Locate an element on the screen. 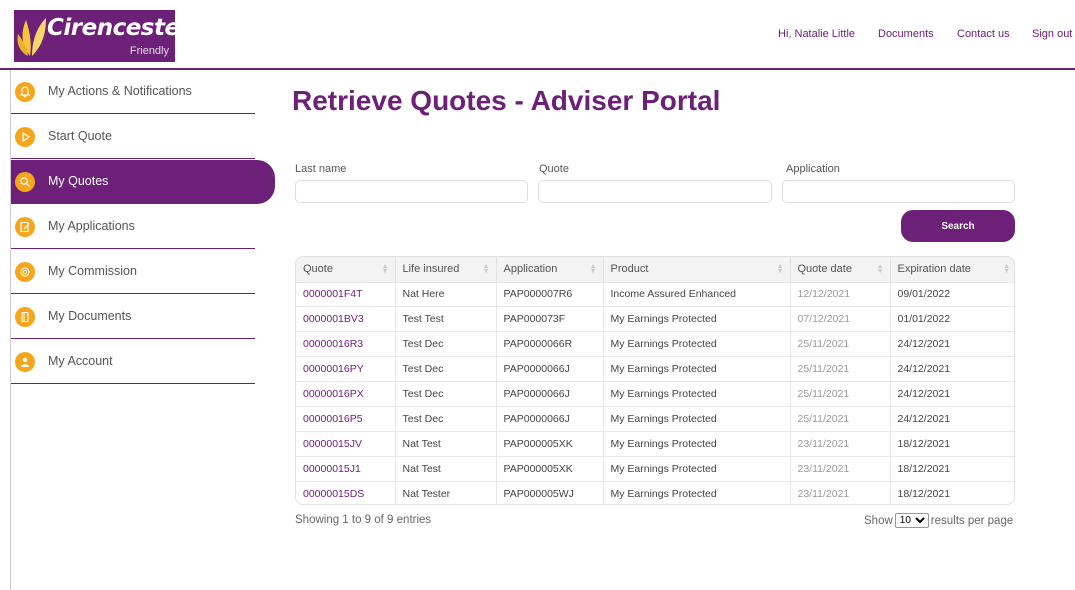 The height and width of the screenshot is (590, 1075). wheat-leaf-icon is located at coordinates (31, 37).